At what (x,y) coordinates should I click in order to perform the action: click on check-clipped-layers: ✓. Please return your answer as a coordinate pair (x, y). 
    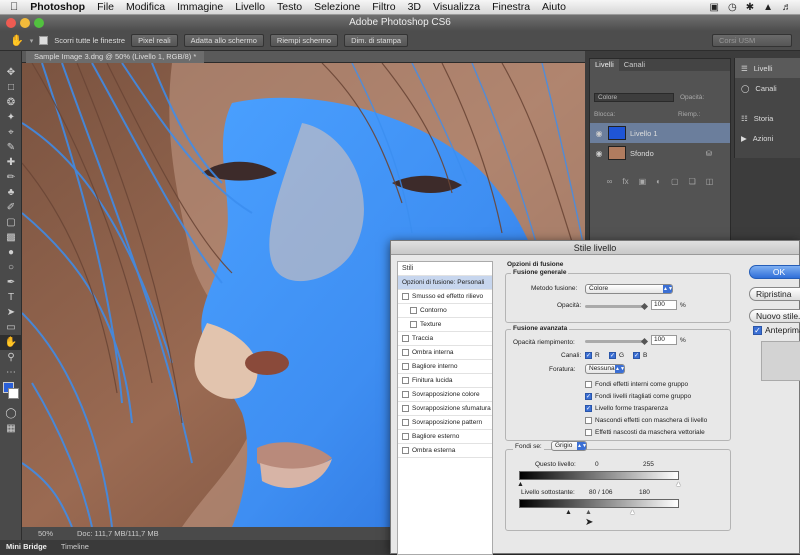
    Looking at the image, I should click on (588, 396).